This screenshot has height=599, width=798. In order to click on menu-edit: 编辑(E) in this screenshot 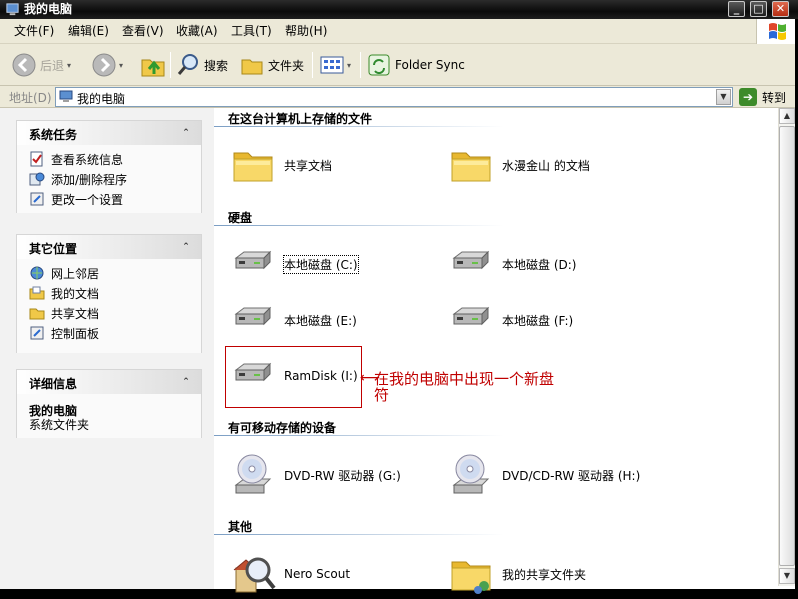, I will do `click(88, 31)`.